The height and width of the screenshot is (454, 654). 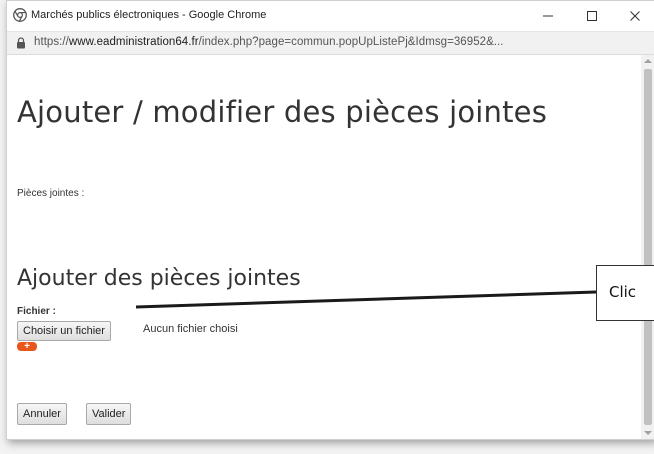 I want to click on cancel-button: Annuler, so click(x=42, y=414).